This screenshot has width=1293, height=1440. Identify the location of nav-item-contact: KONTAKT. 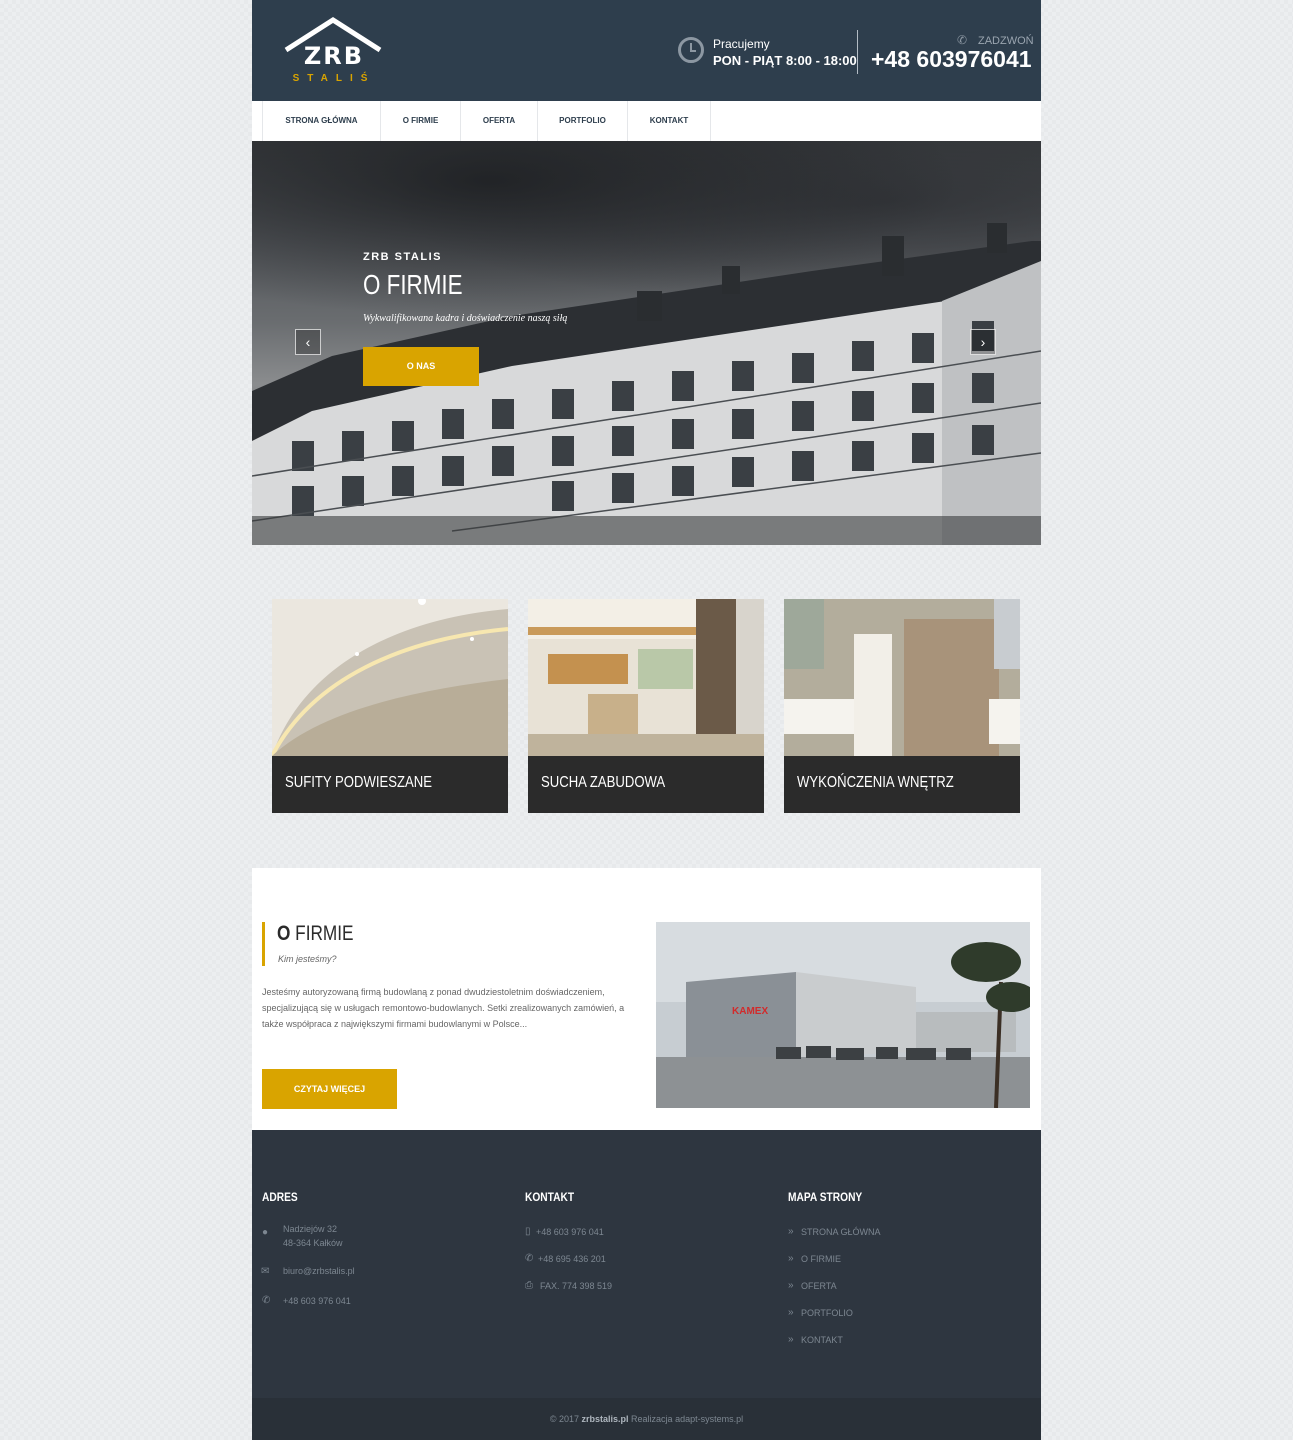
(669, 121).